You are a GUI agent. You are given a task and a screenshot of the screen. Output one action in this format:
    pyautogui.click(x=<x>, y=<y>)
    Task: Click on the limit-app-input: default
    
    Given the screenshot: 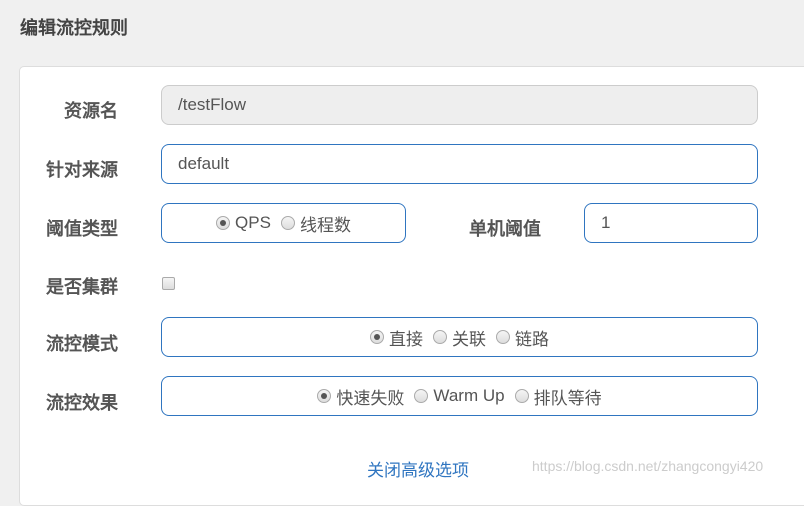 What is the action you would take?
    pyautogui.click(x=459, y=164)
    